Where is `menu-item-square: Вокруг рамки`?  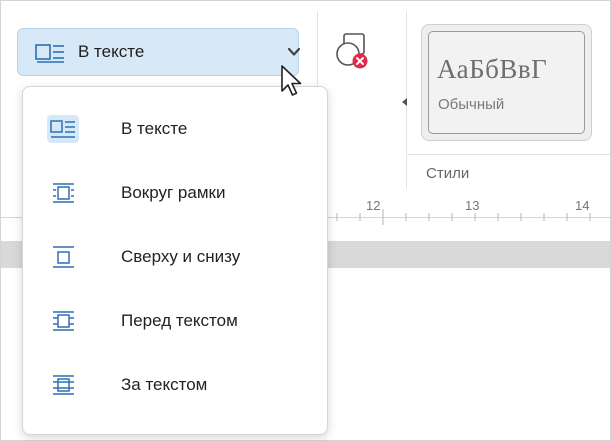
menu-item-square: Вокруг рамки is located at coordinates (176, 193).